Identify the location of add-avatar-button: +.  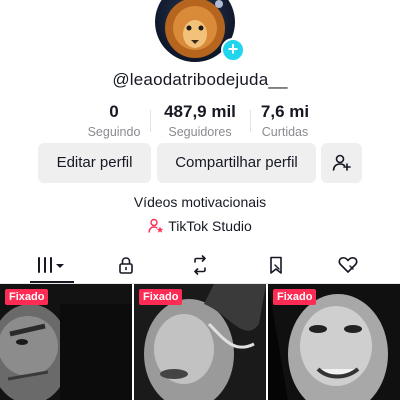
(233, 50).